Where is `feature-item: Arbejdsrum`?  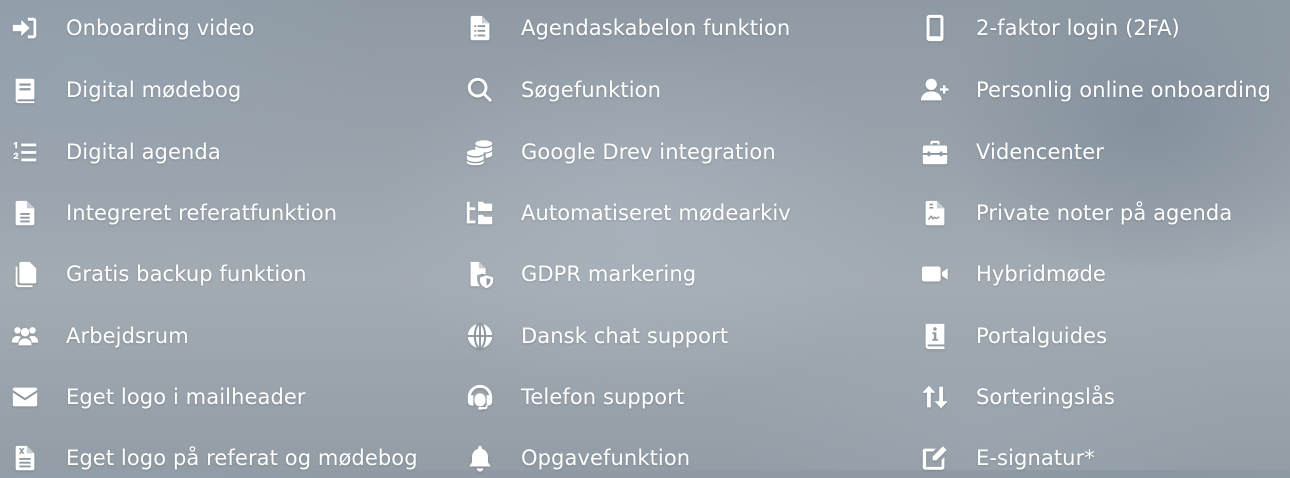 feature-item: Arbejdsrum is located at coordinates (98, 336).